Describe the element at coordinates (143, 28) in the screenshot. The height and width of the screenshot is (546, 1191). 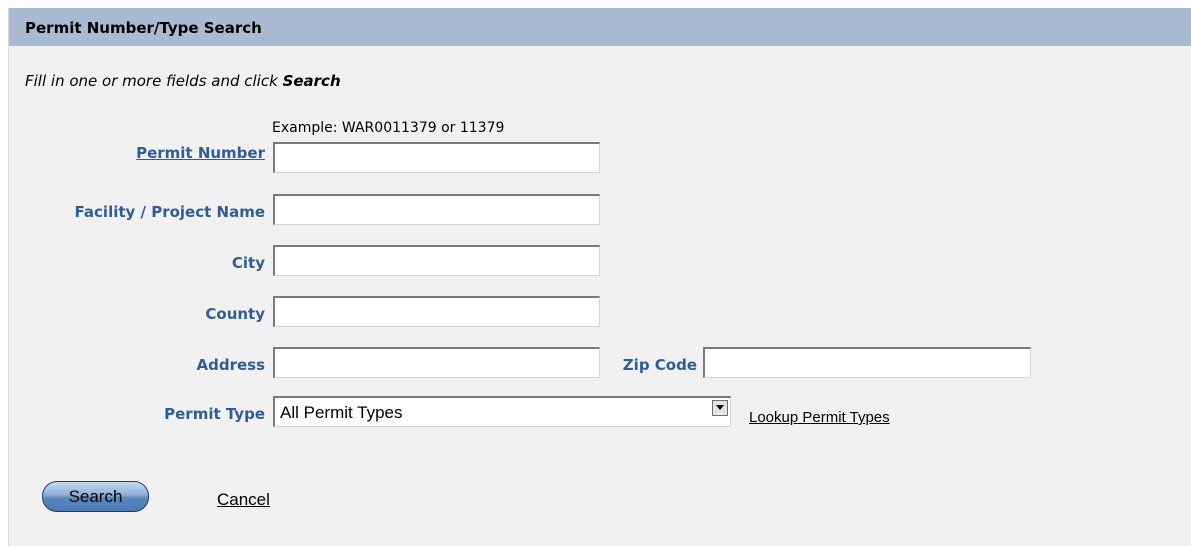
I see `page-title: Permit Number/Type Search` at that location.